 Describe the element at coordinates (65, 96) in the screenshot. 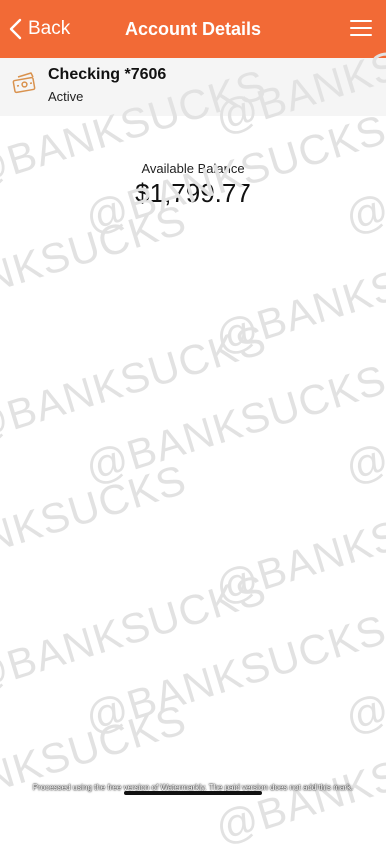

I see `account-status: Active` at that location.